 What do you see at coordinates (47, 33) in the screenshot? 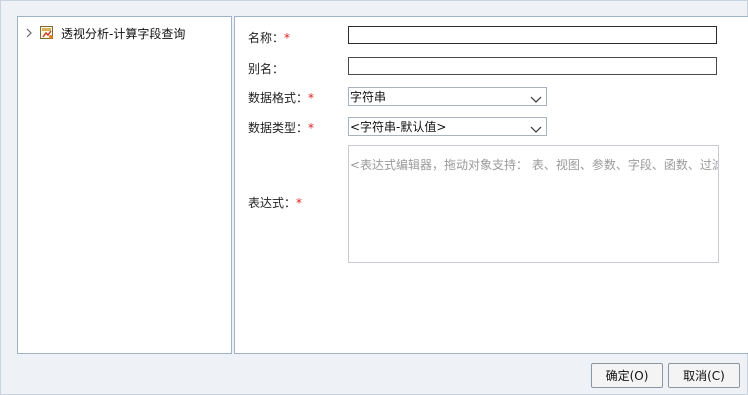
I see `report-icon` at bounding box center [47, 33].